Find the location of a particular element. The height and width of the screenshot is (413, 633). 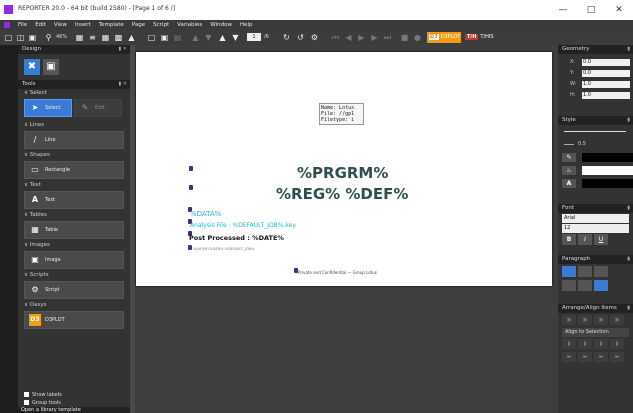

save-icon: ▣ is located at coordinates (32, 37).